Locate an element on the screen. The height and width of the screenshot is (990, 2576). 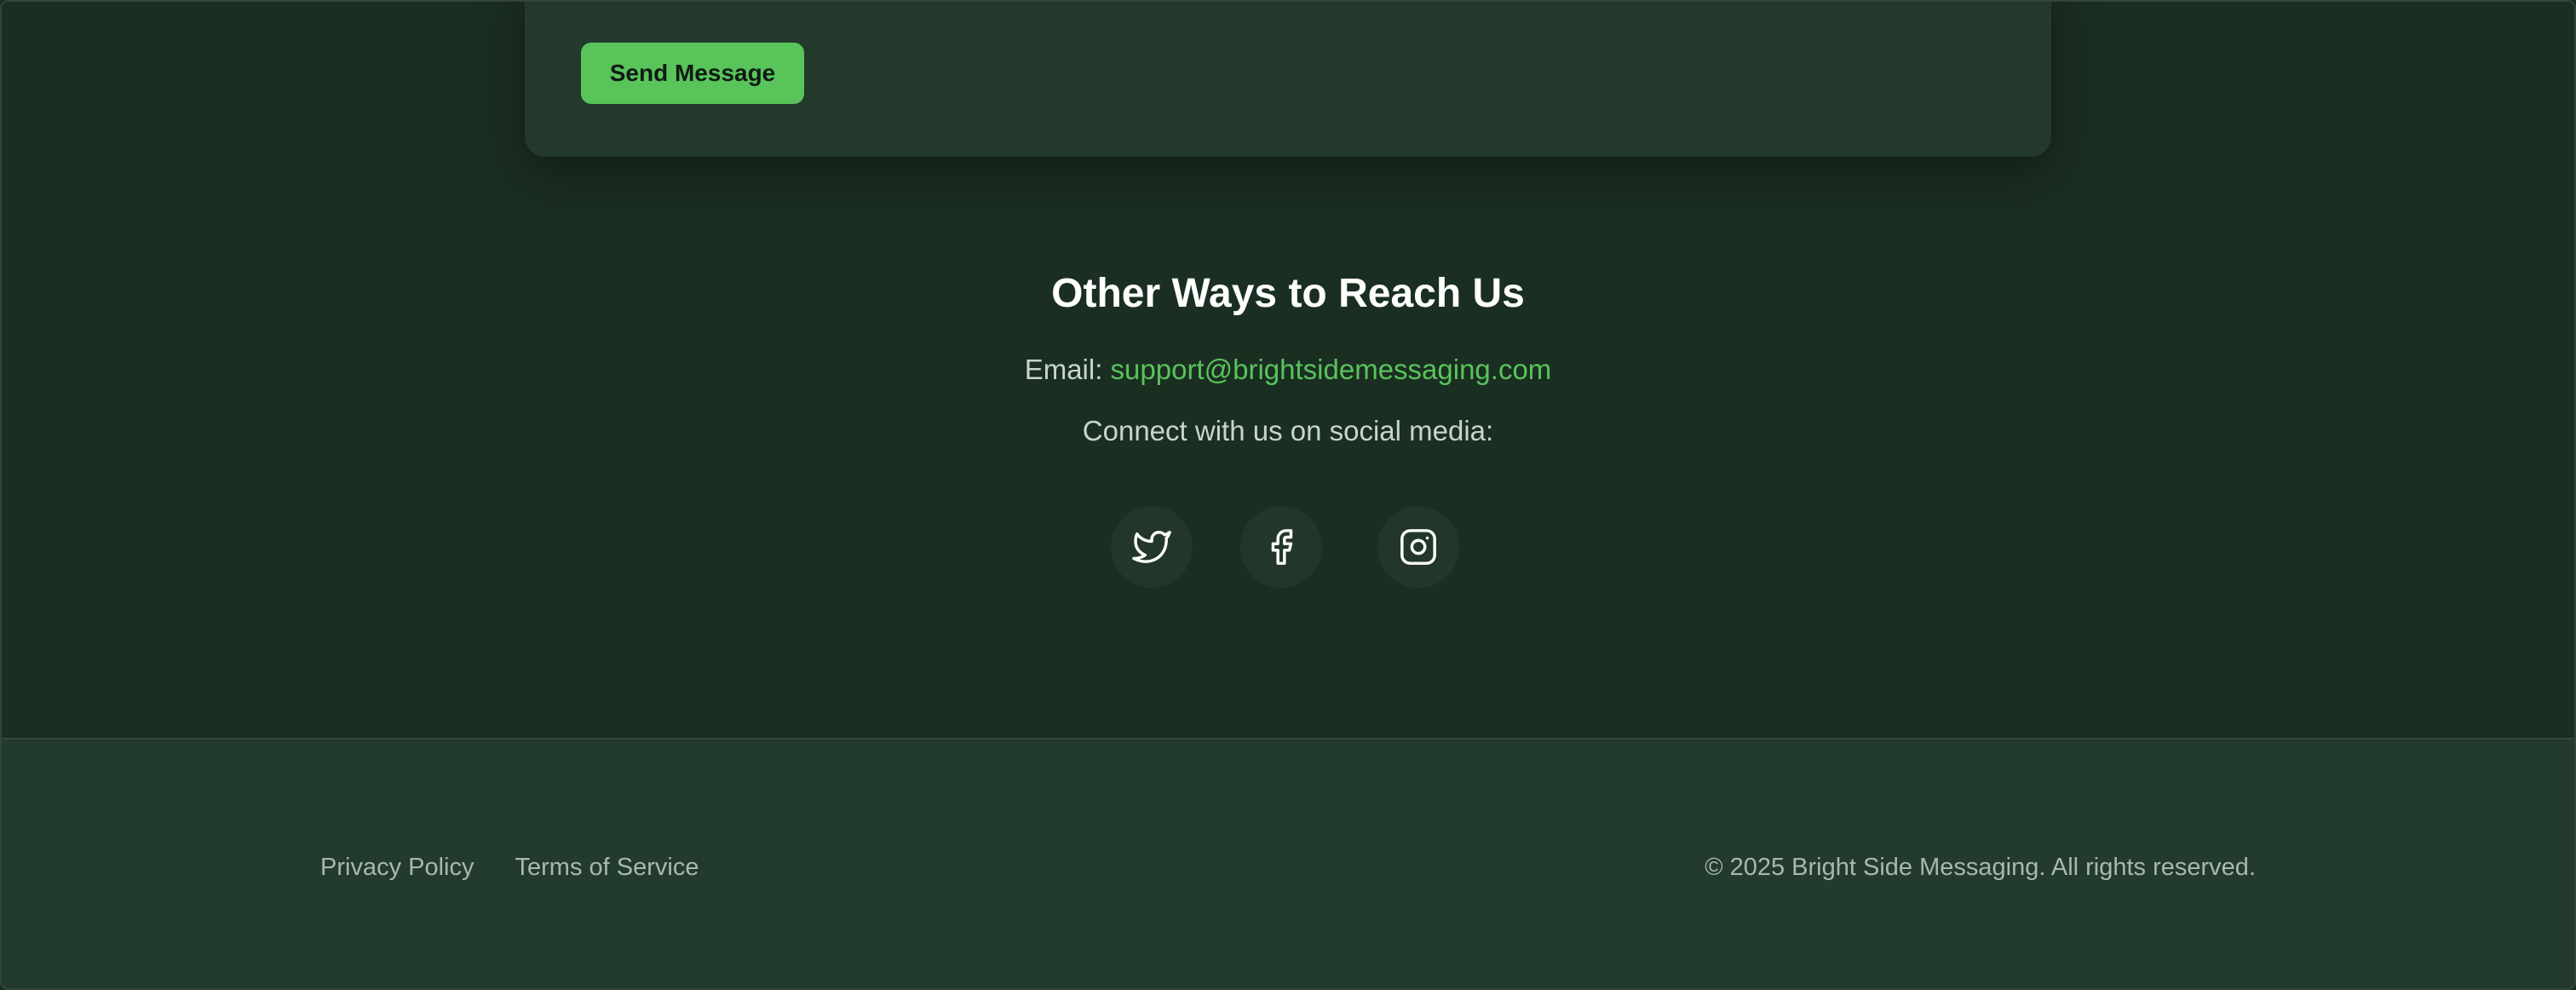
contact-form-card: Send Message is located at coordinates (1288, 79).